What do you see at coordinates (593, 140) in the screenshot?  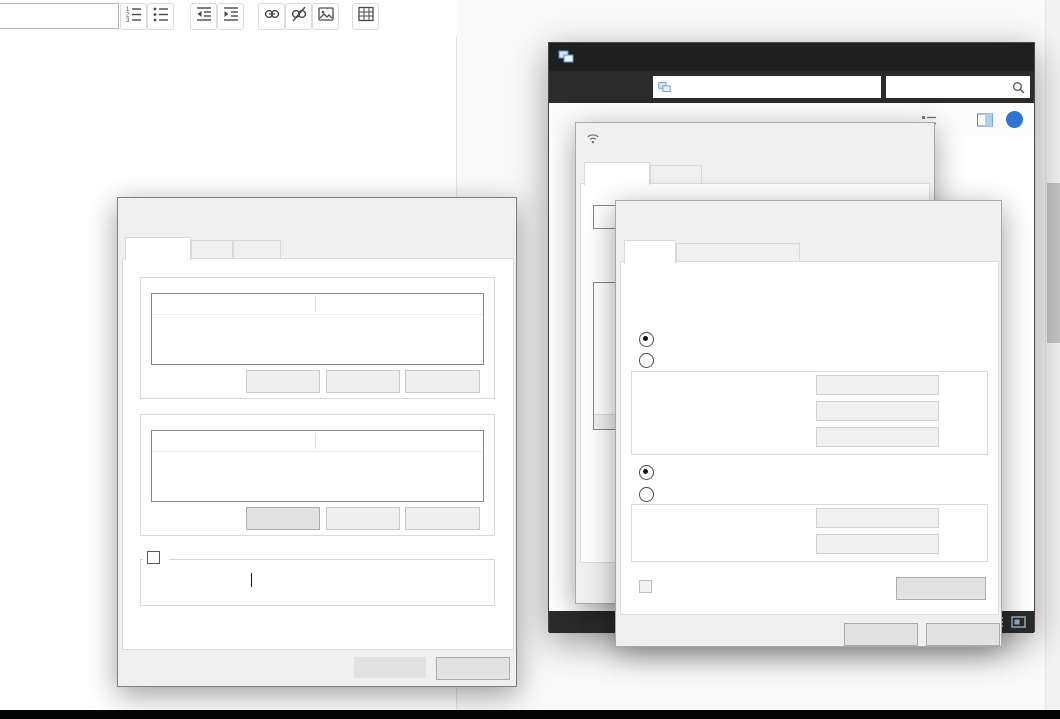 I see `wifi-icon` at bounding box center [593, 140].